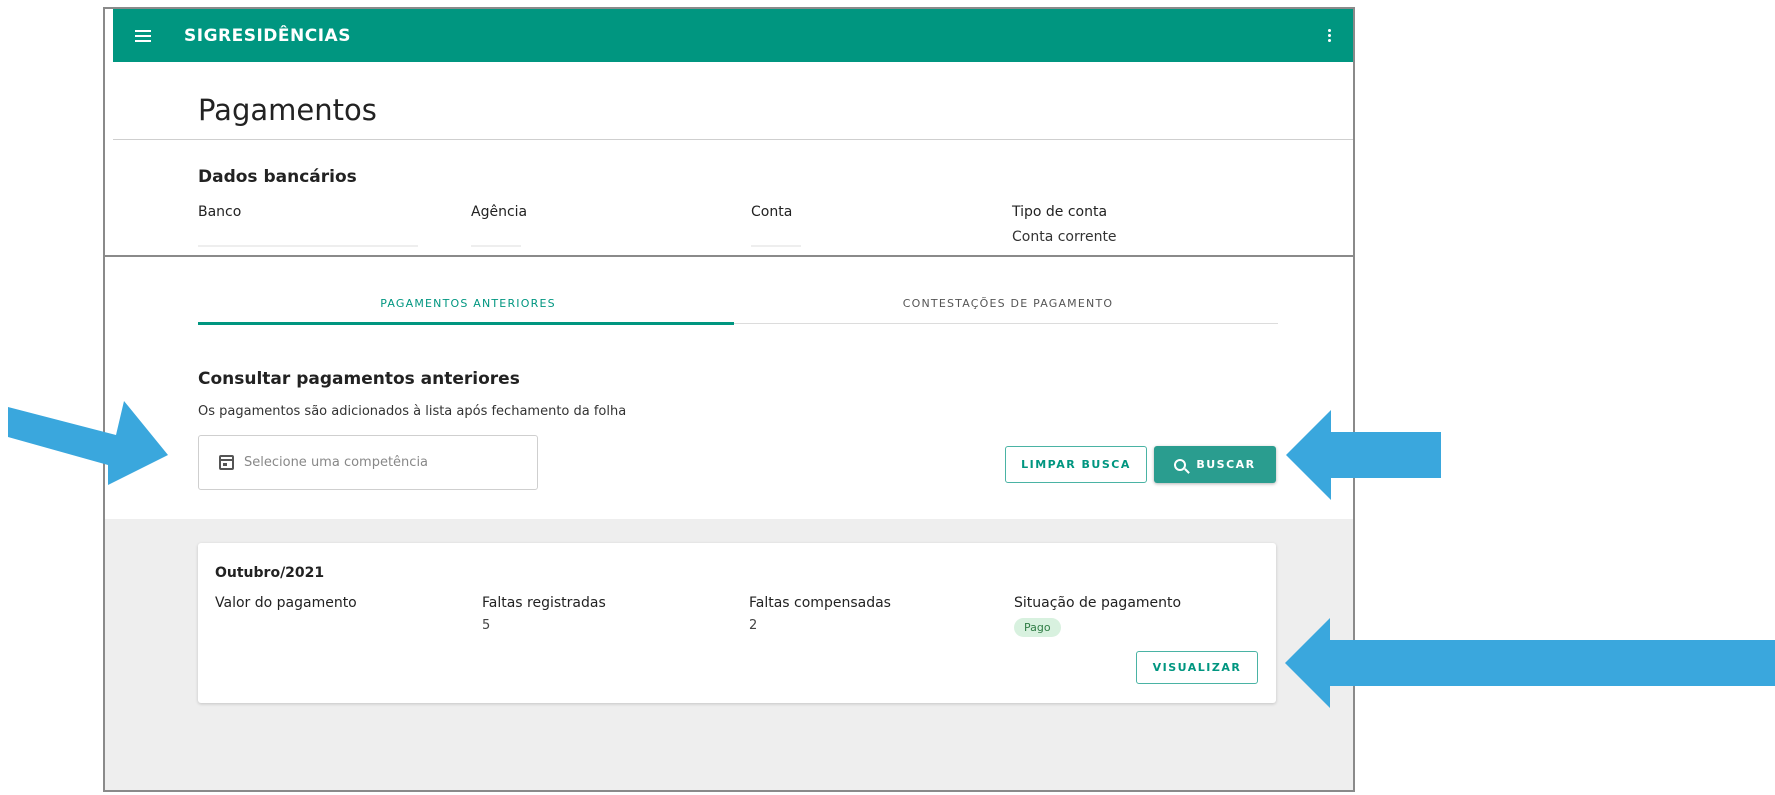  What do you see at coordinates (384, 462) in the screenshot?
I see `competencia-input` at bounding box center [384, 462].